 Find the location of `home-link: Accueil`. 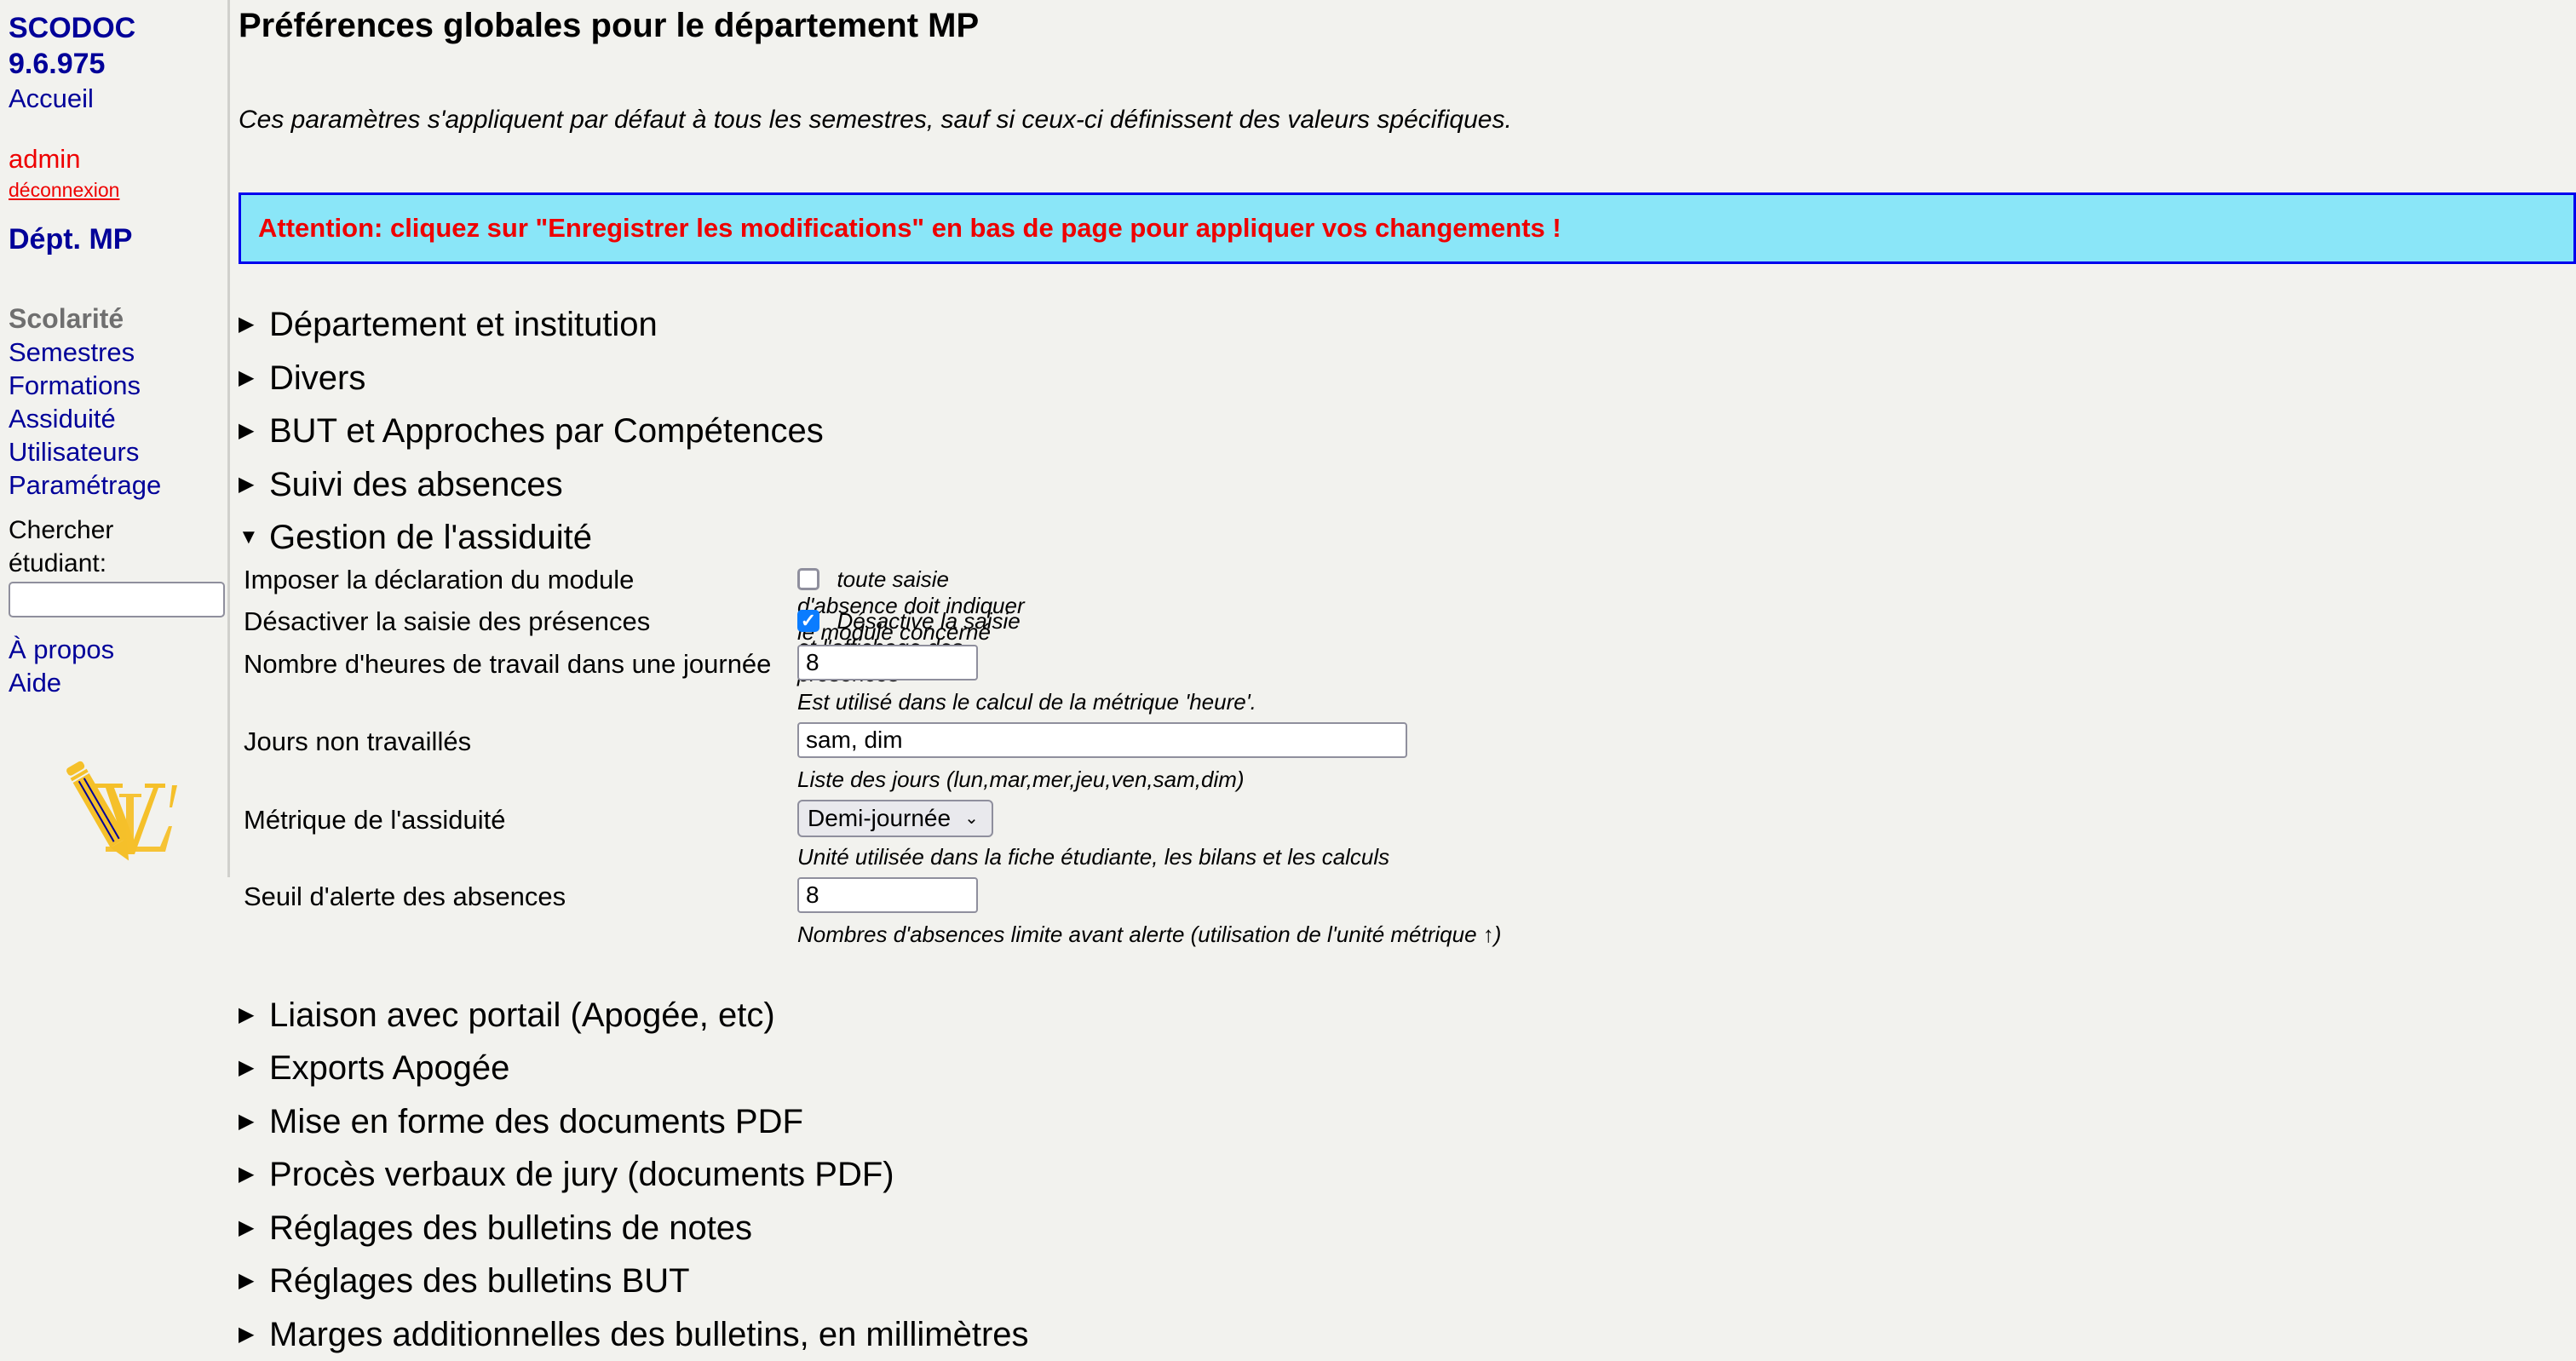

home-link: Accueil is located at coordinates (118, 98).